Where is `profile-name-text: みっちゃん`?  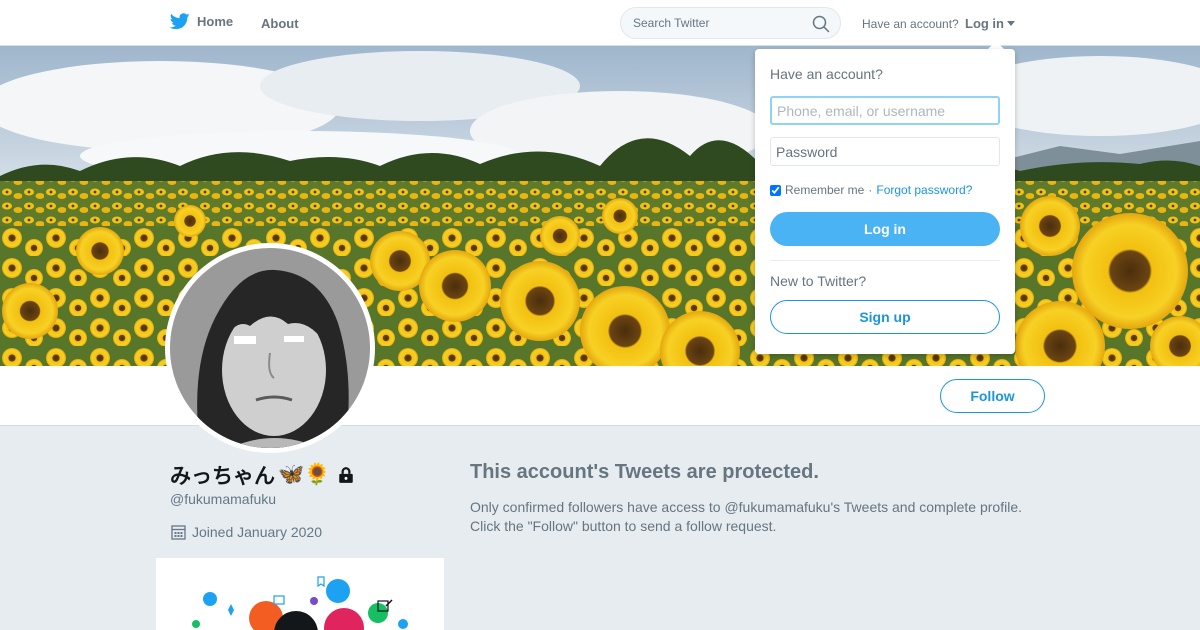 profile-name-text: みっちゃん is located at coordinates (222, 476).